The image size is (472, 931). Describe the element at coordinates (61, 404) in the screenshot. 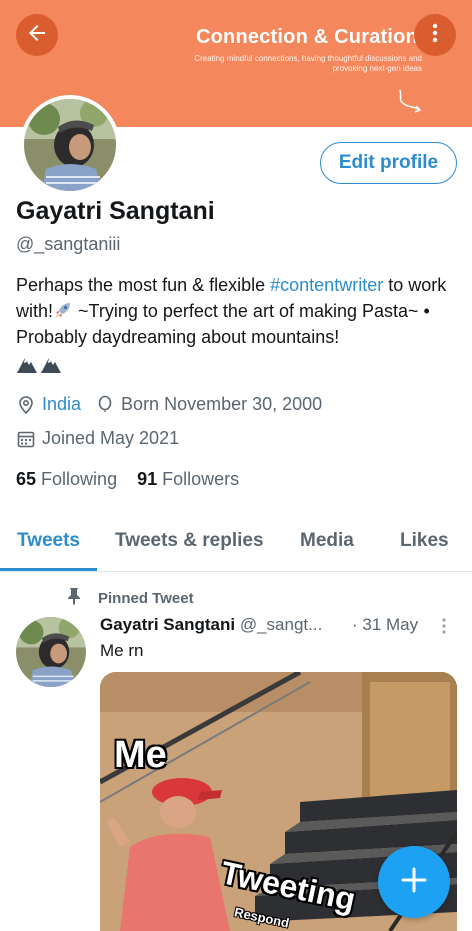

I see `location-link: India` at that location.